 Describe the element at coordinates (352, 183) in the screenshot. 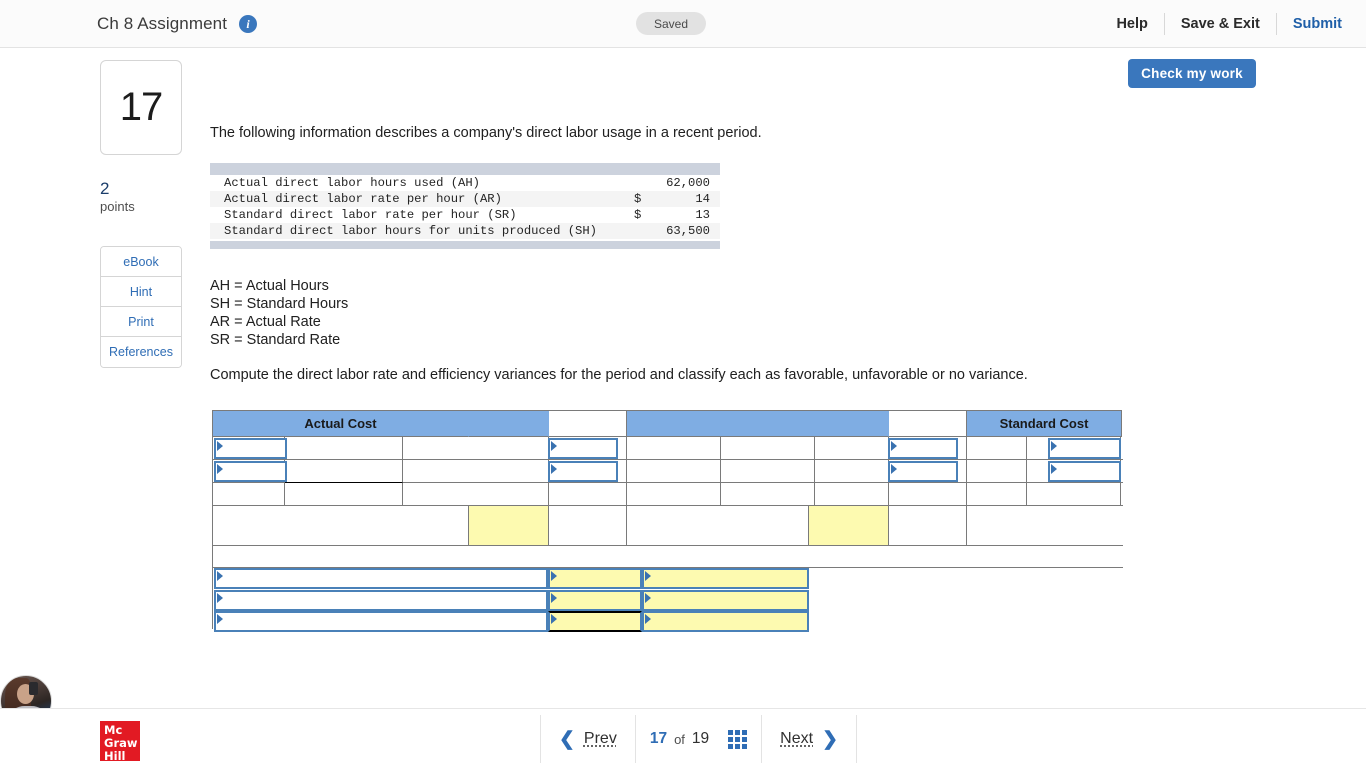

I see `fact-label: Actual direct labor hours used (AH)` at that location.